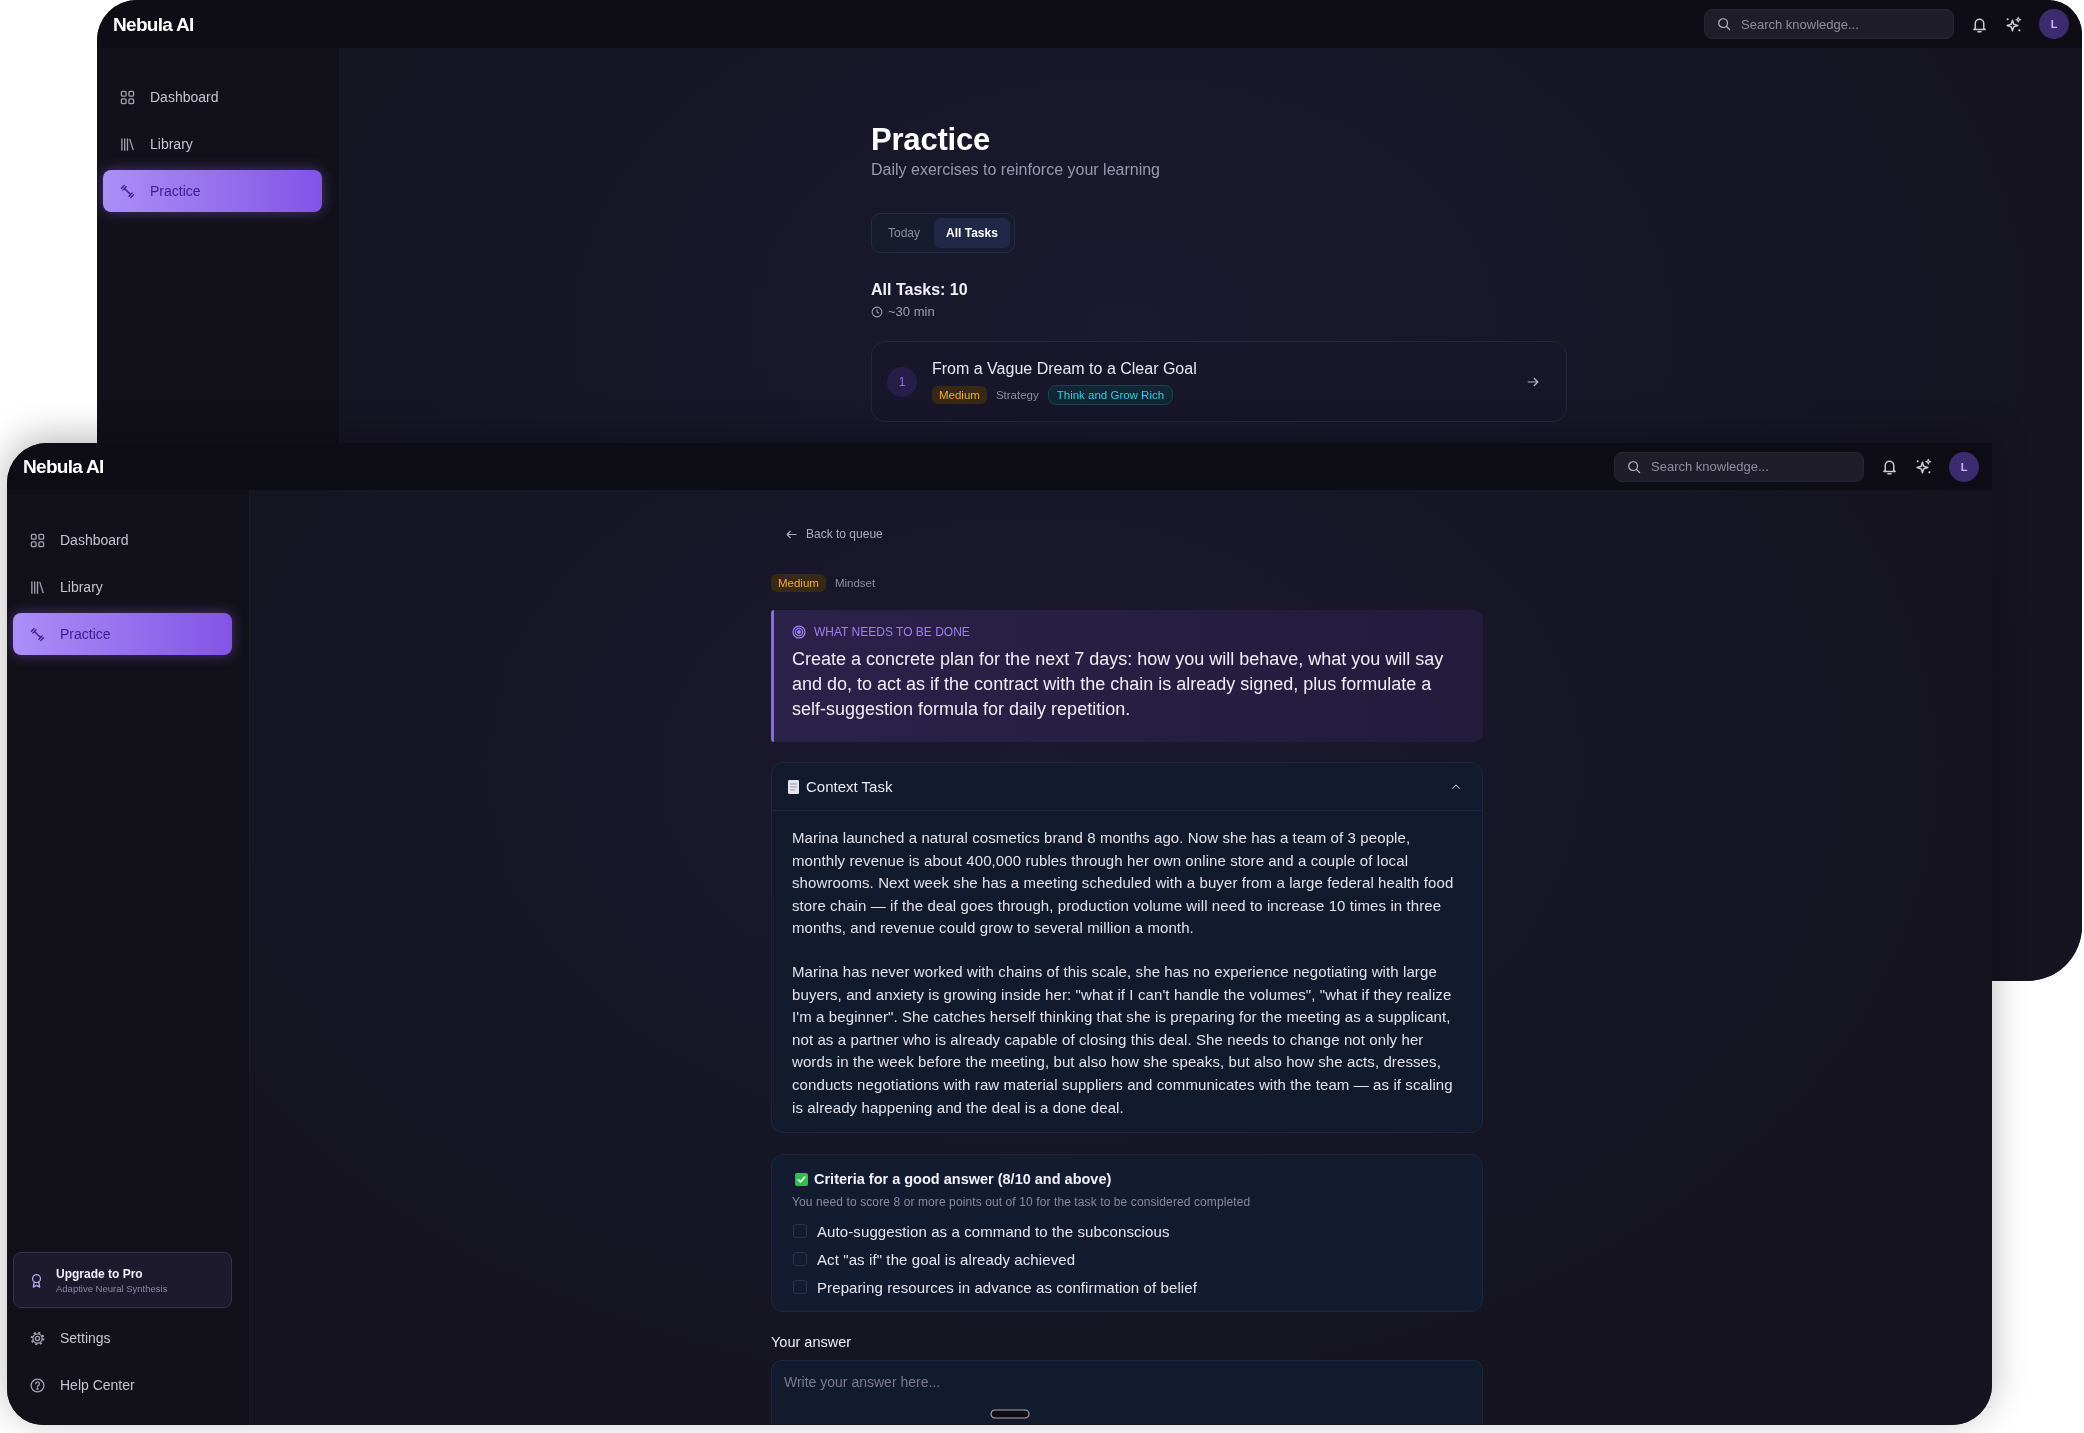 This screenshot has width=2084, height=1433. What do you see at coordinates (1022, 1202) in the screenshot?
I see `criteria-note: You need to score 8 or more points out of 10 for the task to be considered completed` at bounding box center [1022, 1202].